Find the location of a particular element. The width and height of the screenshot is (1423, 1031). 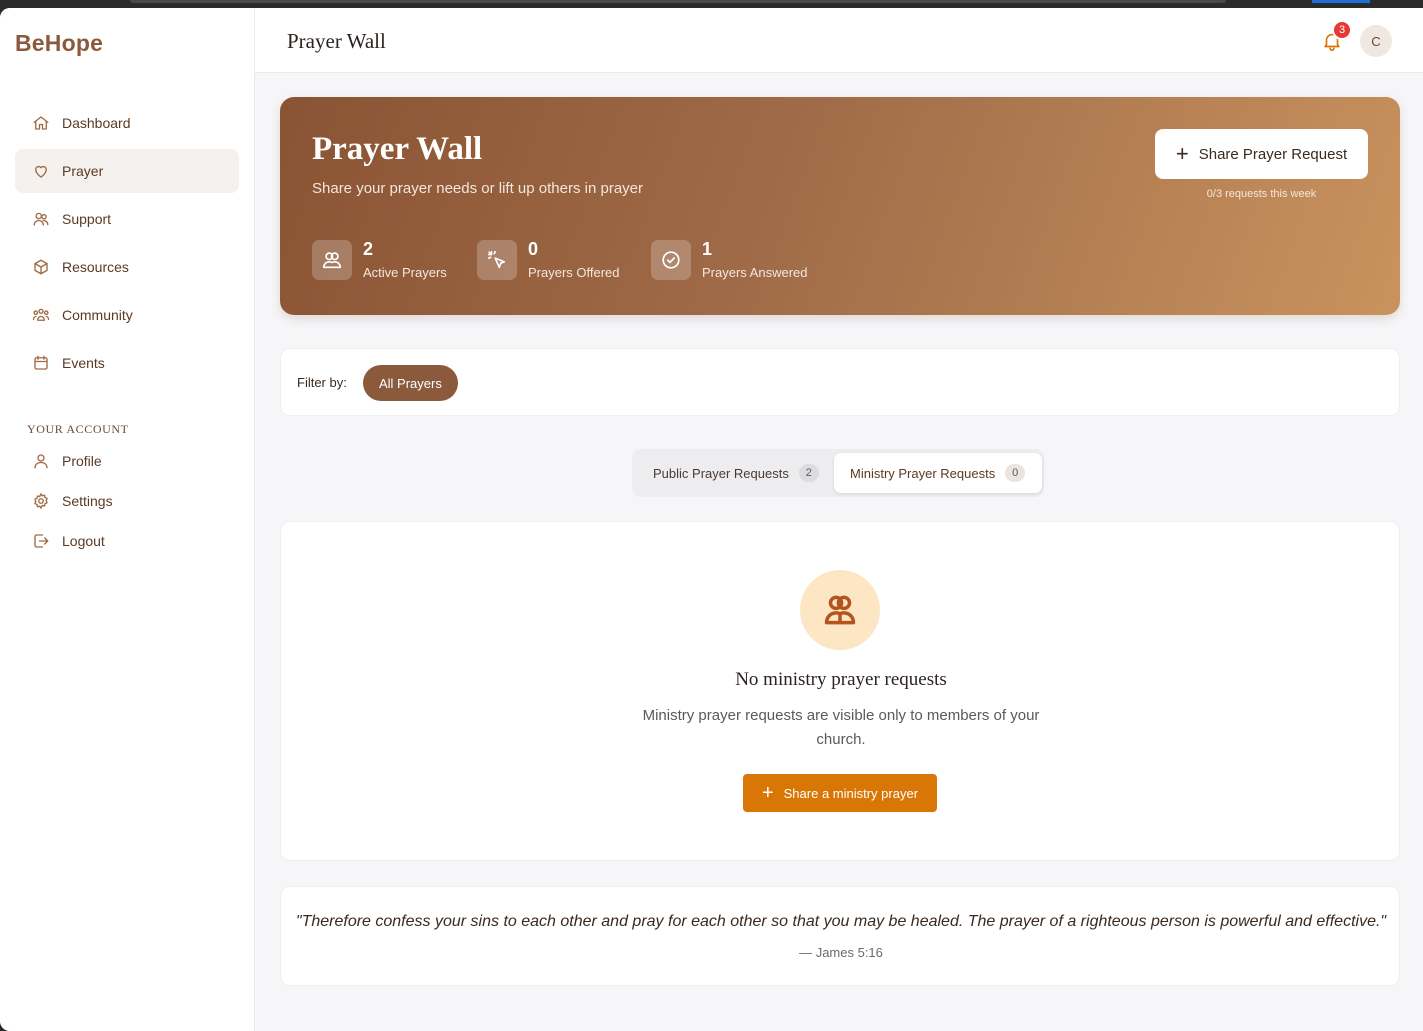

hero-title: Prayer Wall is located at coordinates (397, 149).